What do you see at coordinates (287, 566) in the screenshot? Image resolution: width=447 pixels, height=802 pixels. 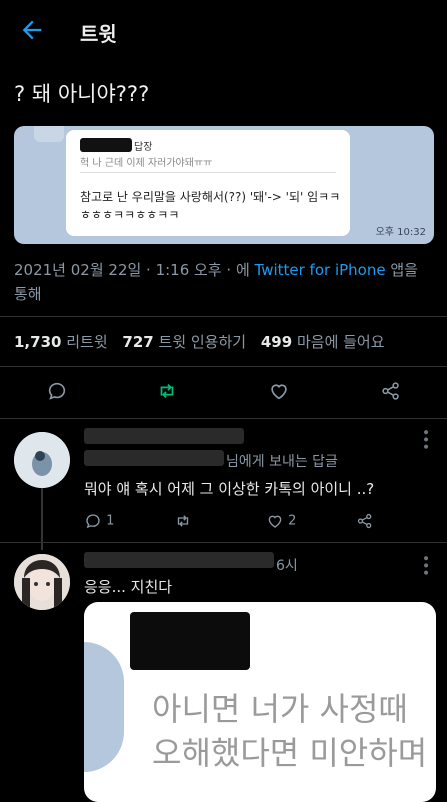 I see `reply-time: 6시` at bounding box center [287, 566].